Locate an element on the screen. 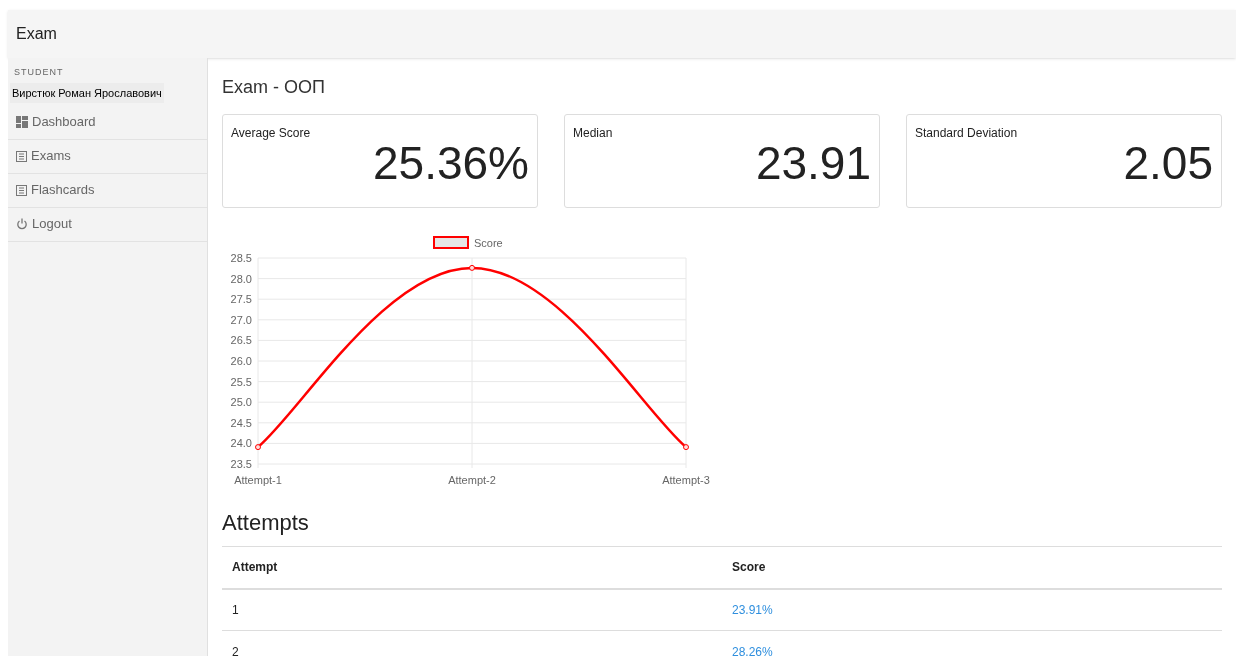 The width and height of the screenshot is (1236, 656). axis-tick-label: 24.5 is located at coordinates (241, 422).